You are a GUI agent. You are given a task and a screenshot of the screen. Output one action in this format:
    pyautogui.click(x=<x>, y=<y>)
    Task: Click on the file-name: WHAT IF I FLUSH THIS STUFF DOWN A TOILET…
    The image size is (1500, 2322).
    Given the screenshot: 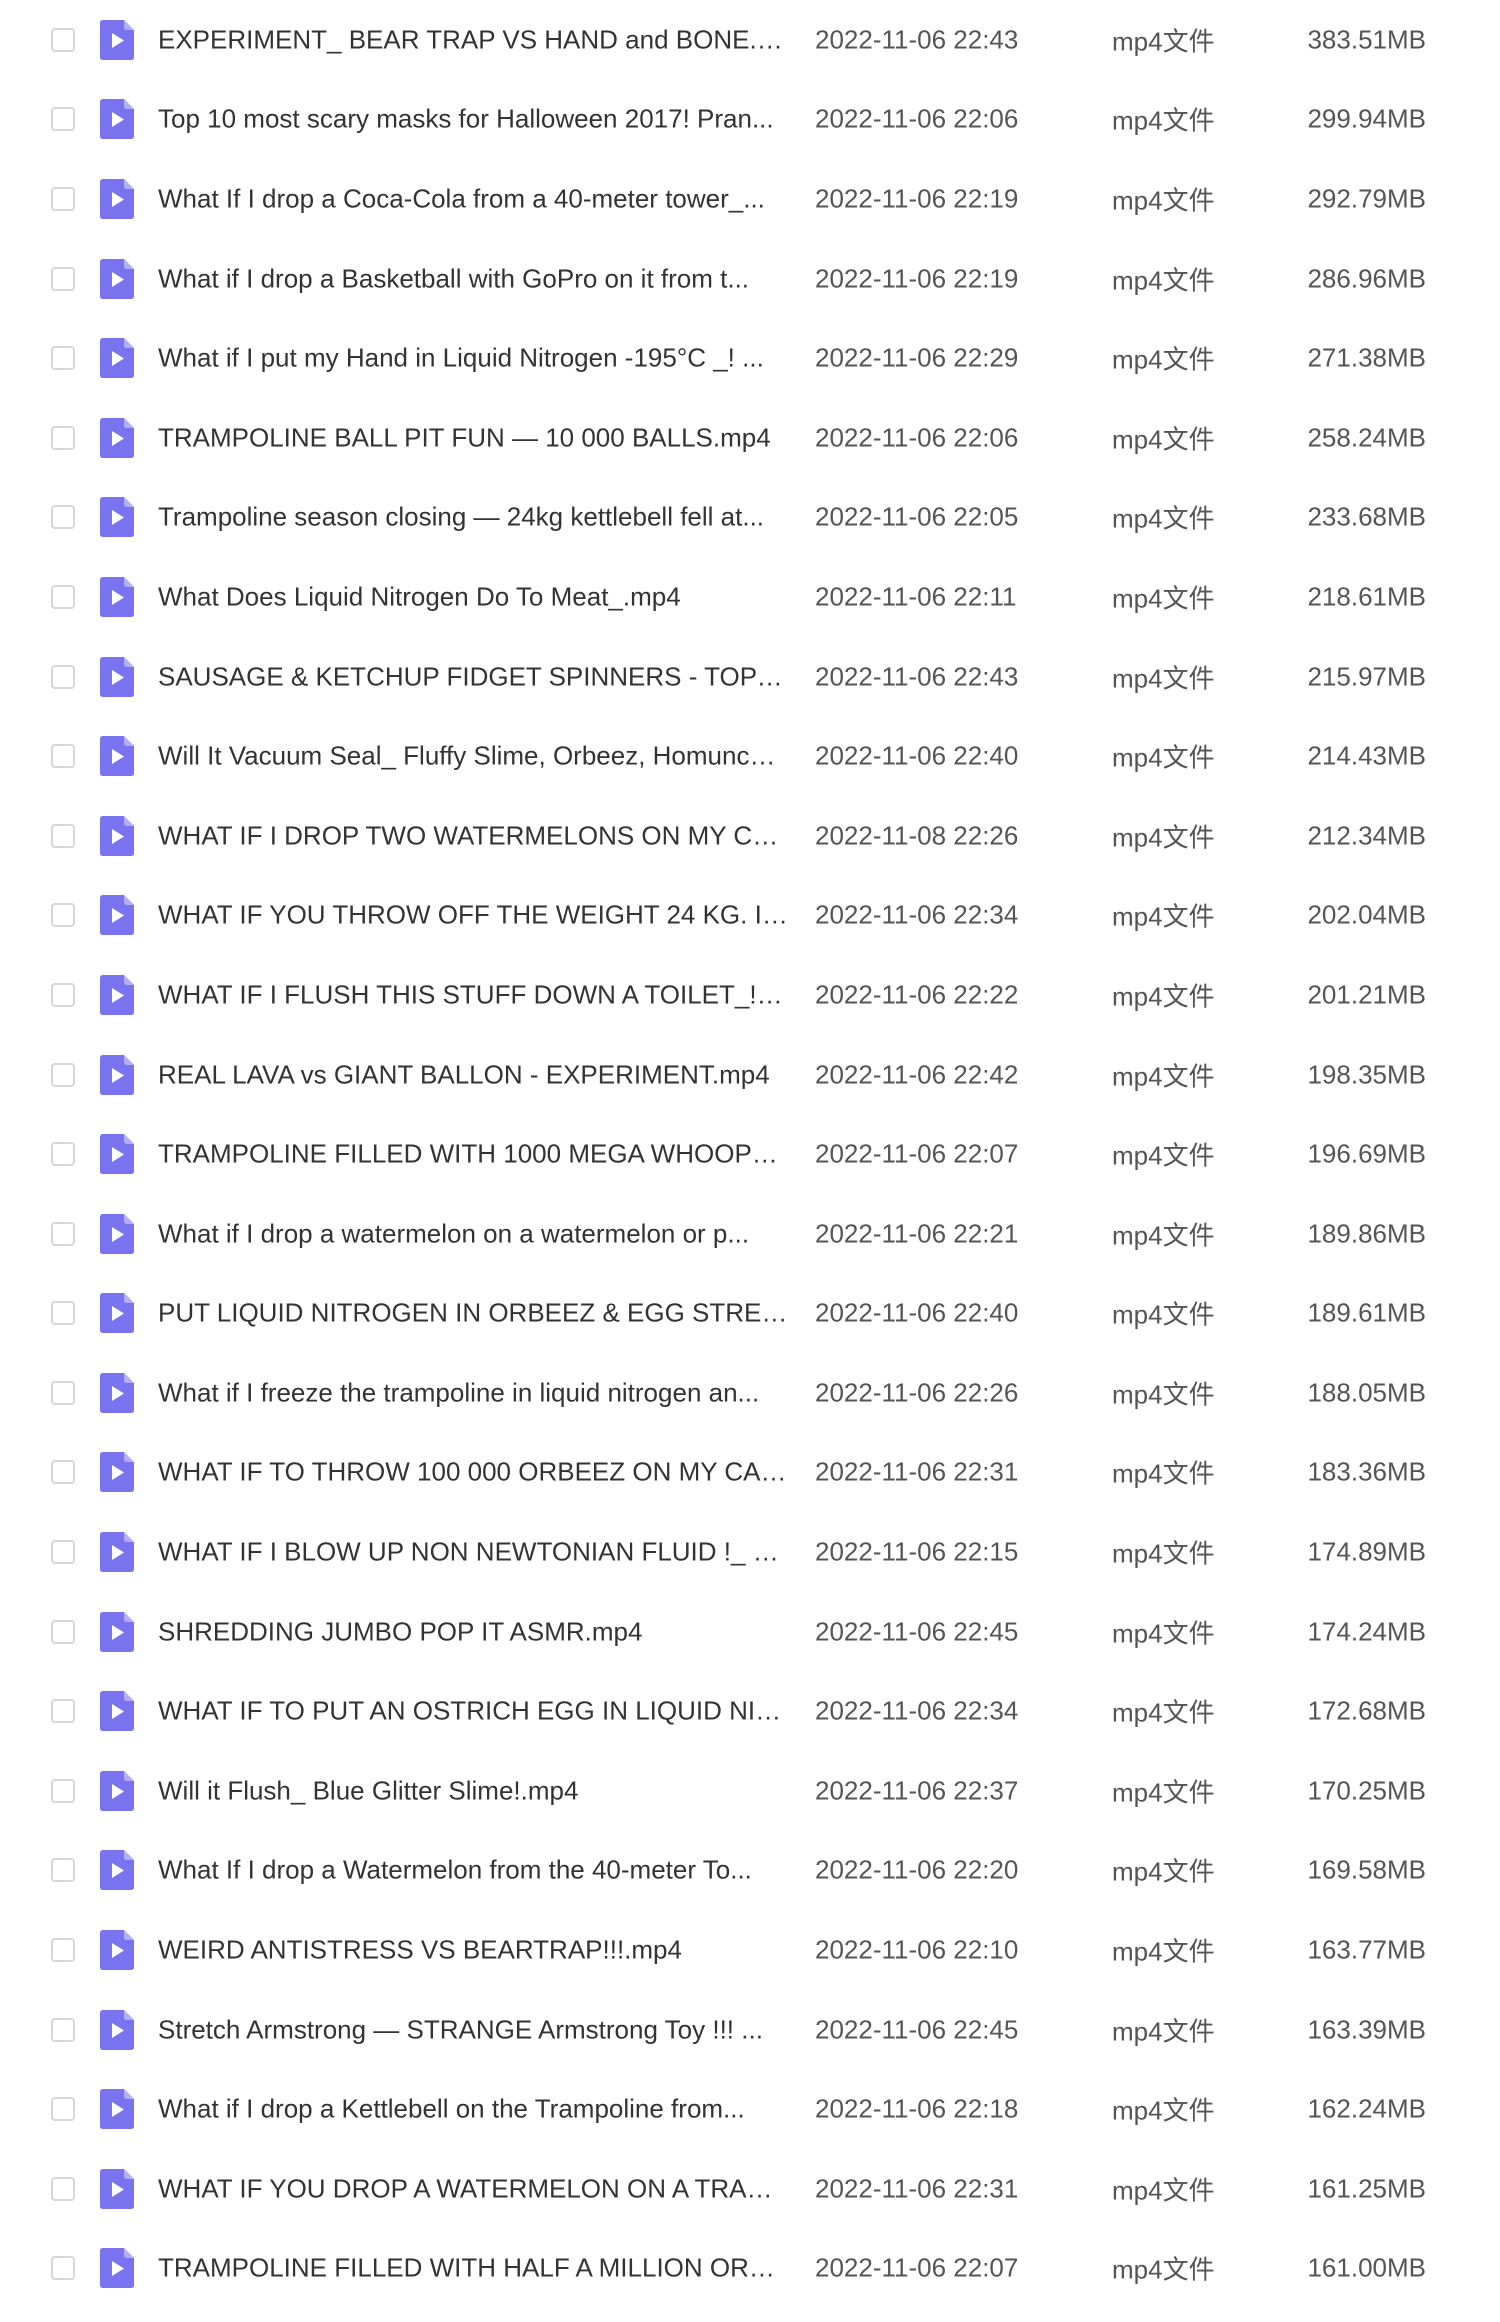 What is the action you would take?
    pyautogui.click(x=473, y=994)
    